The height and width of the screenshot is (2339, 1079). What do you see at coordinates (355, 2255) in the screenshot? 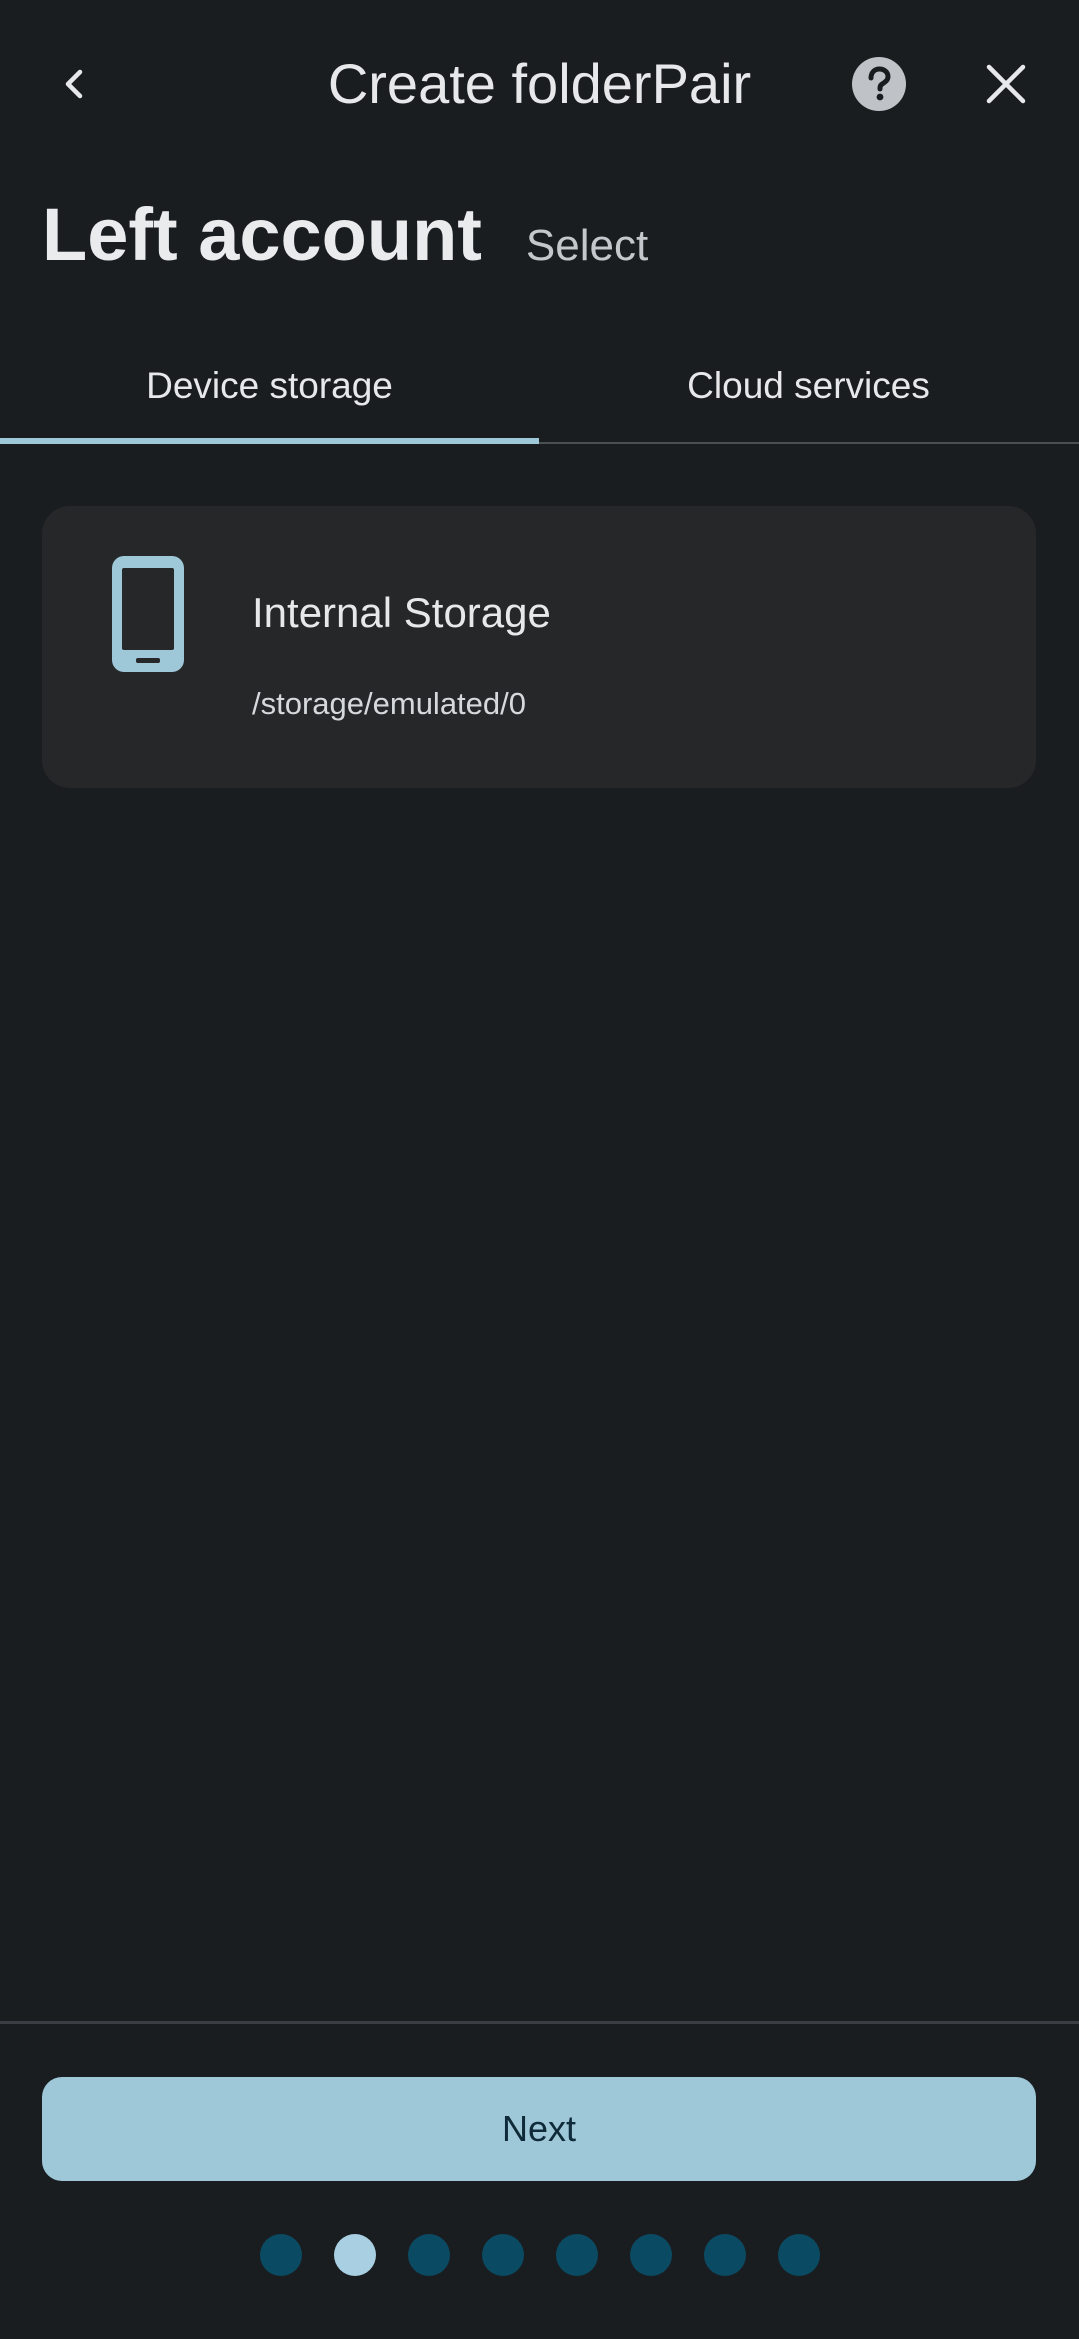
I see `step-dot-2-current` at bounding box center [355, 2255].